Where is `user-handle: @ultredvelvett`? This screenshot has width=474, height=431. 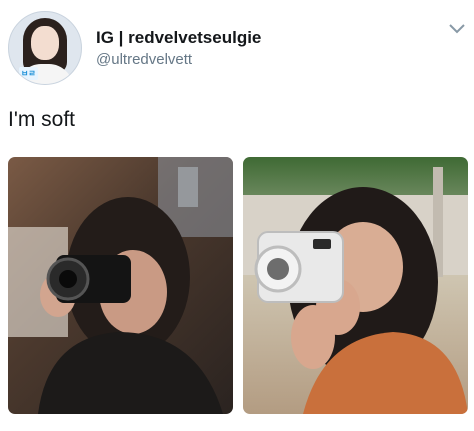 user-handle: @ultredvelvett is located at coordinates (178, 59).